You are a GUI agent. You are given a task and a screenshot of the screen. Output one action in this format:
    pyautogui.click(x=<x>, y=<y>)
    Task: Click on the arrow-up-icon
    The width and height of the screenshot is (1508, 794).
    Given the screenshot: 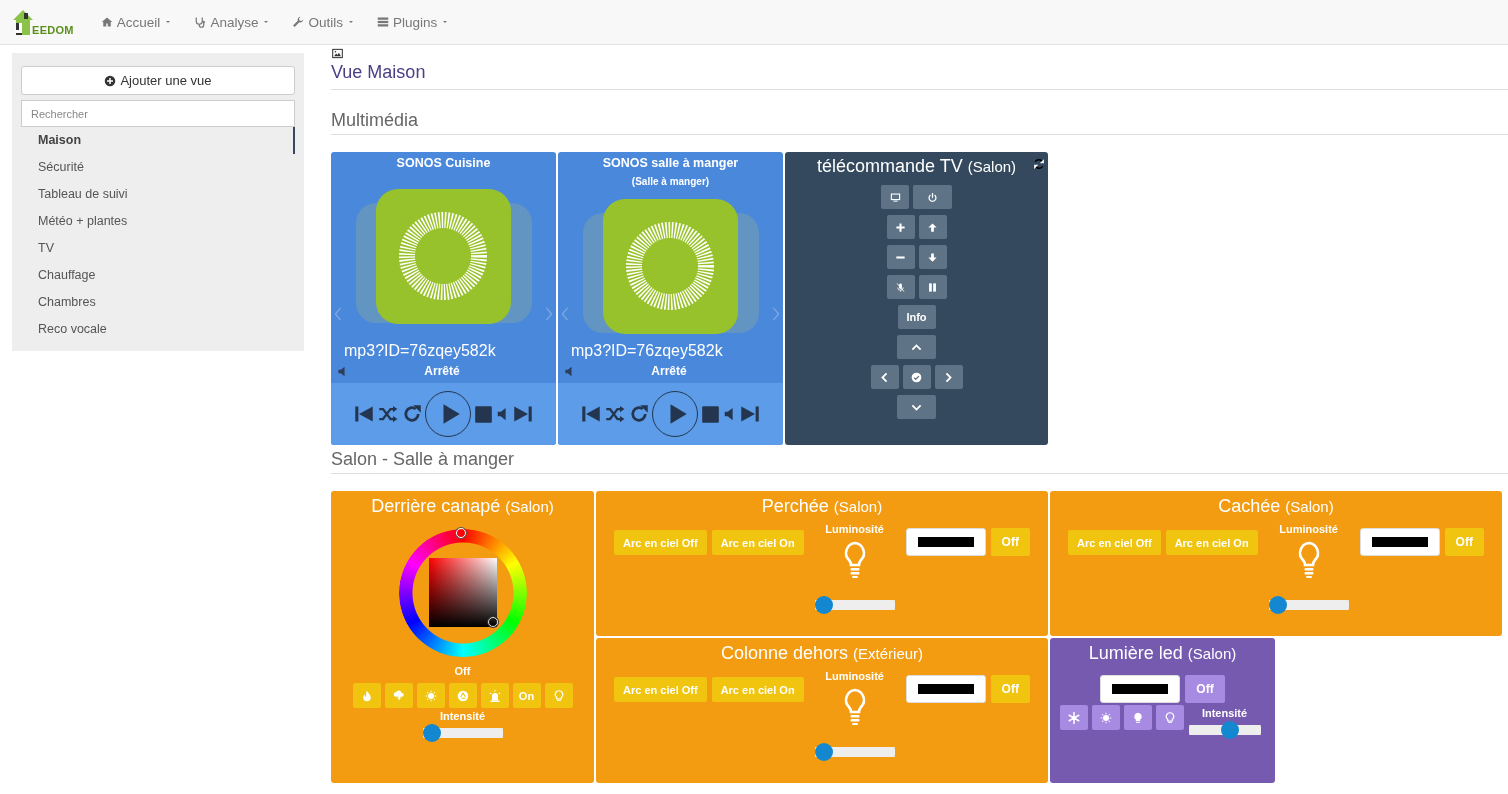 What is the action you would take?
    pyautogui.click(x=932, y=227)
    